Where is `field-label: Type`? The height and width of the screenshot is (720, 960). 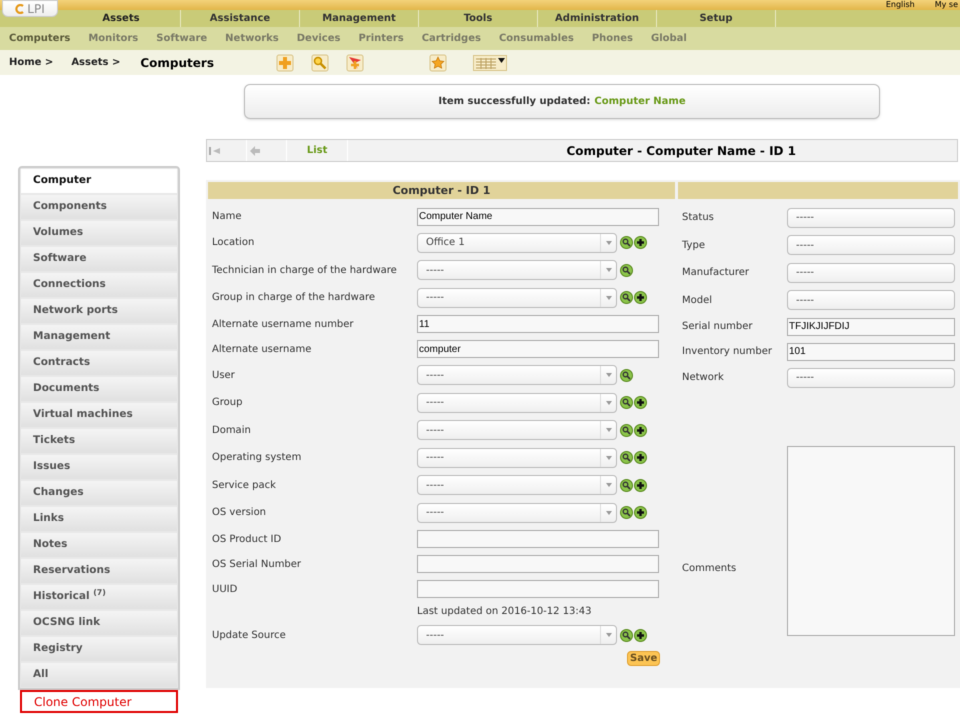
field-label: Type is located at coordinates (693, 245).